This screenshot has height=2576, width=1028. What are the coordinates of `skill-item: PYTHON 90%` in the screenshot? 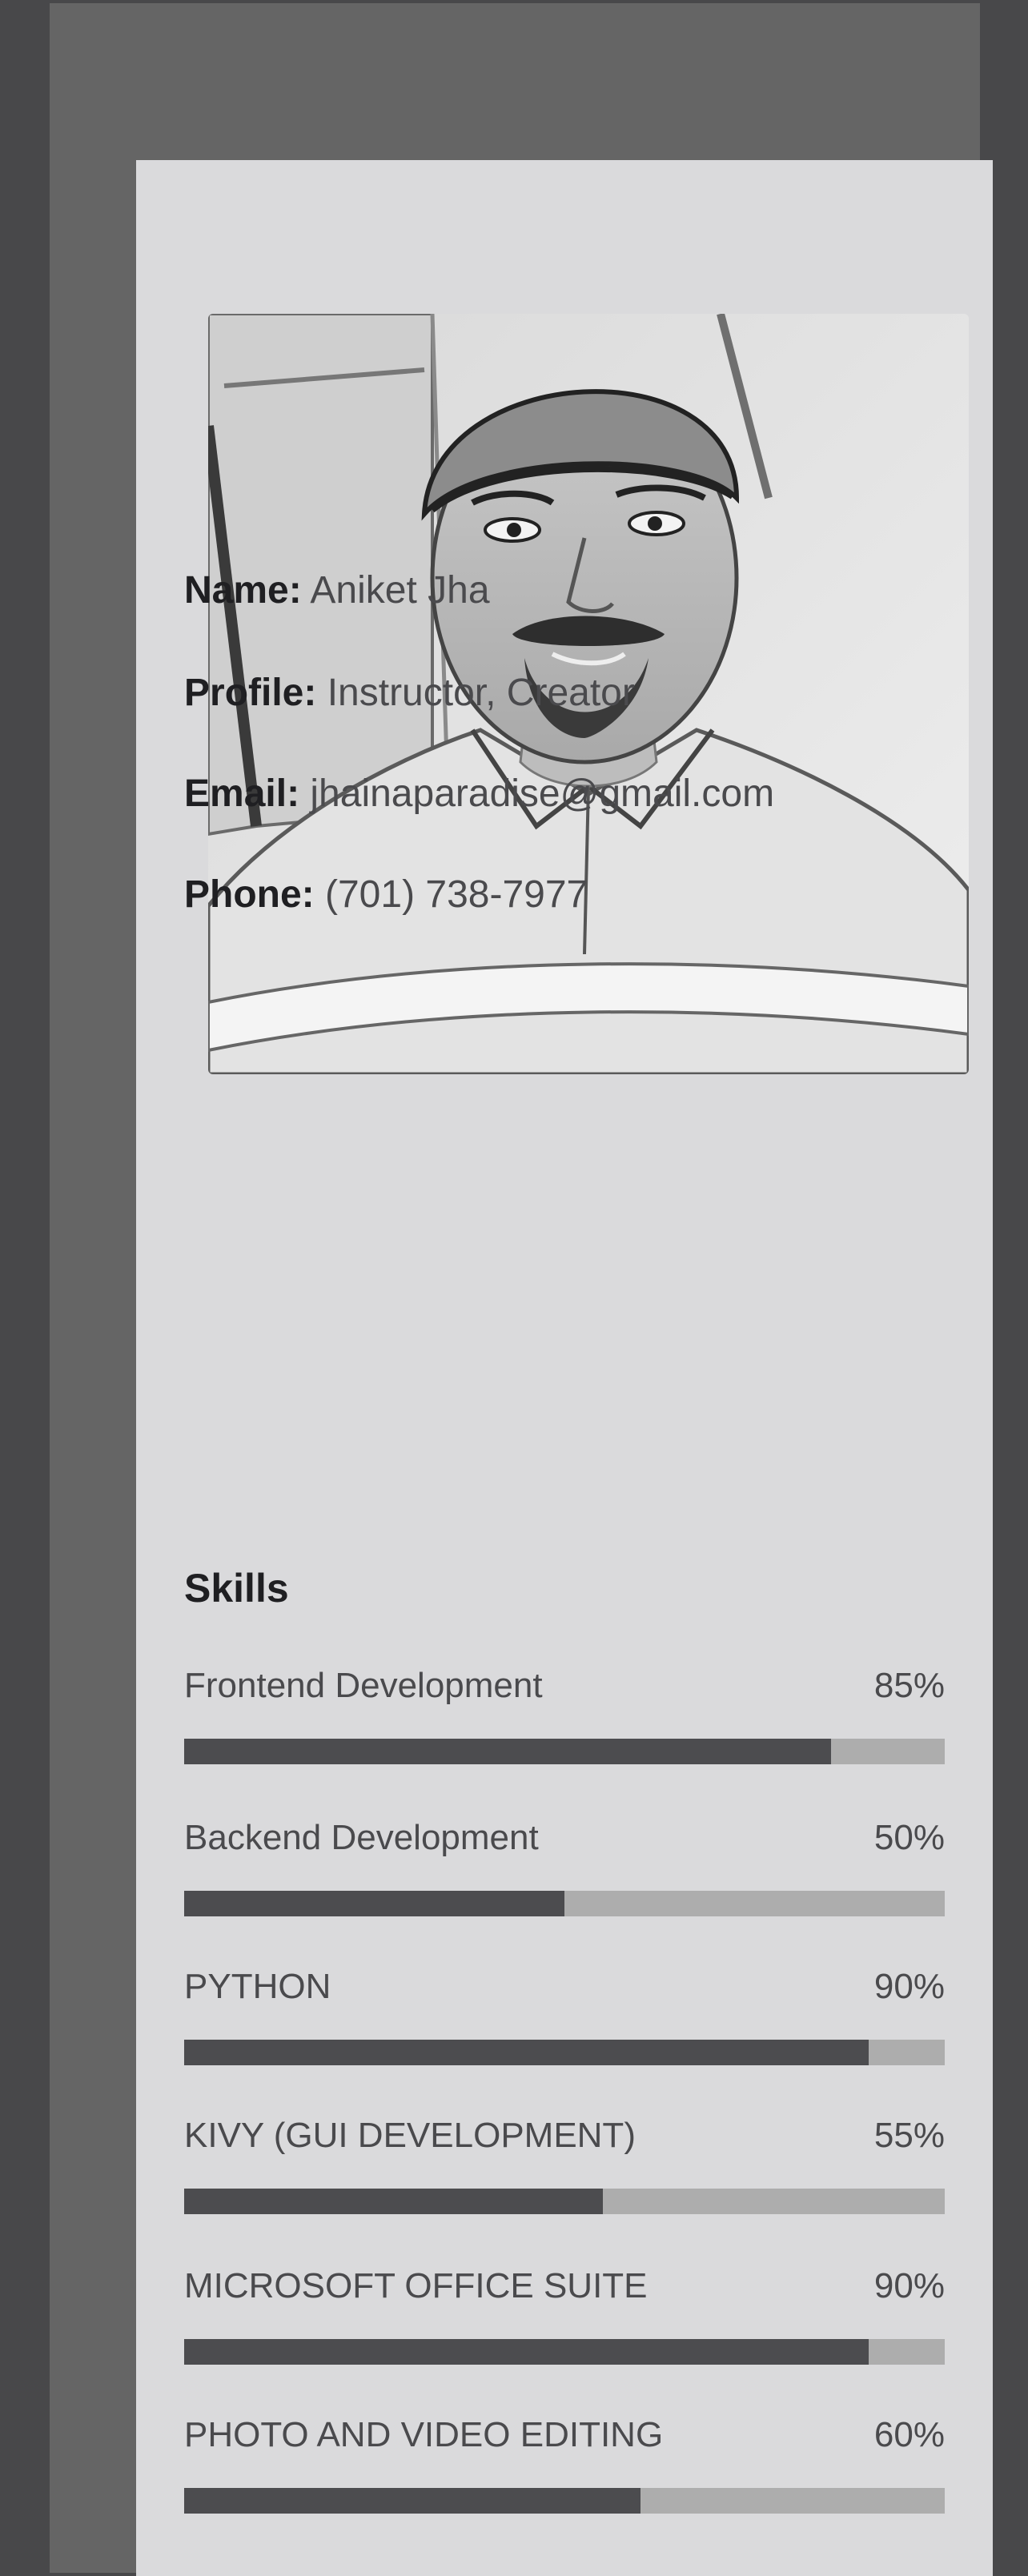 It's located at (564, 2020).